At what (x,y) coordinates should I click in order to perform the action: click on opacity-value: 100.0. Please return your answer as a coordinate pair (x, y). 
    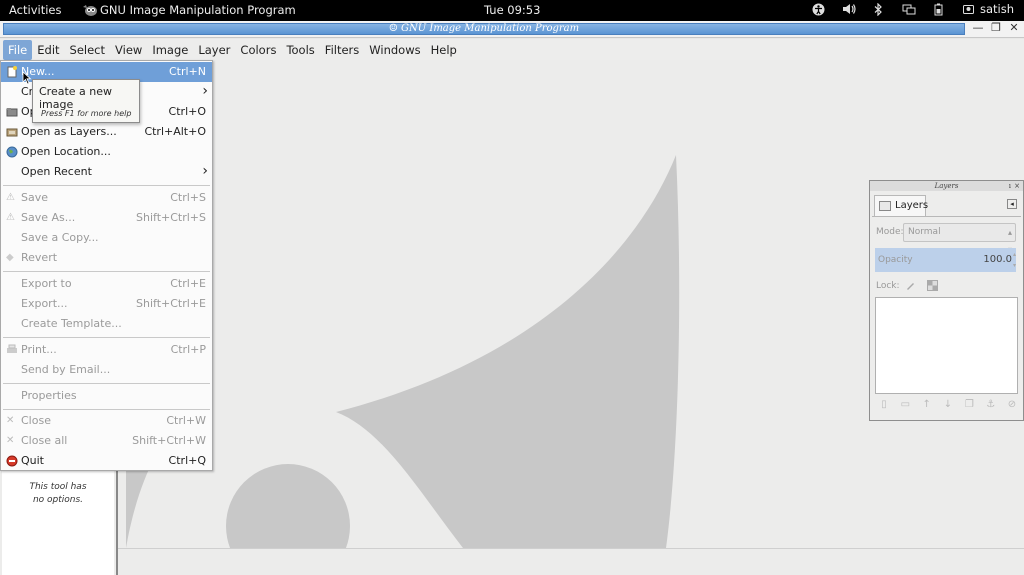
    Looking at the image, I should click on (997, 259).